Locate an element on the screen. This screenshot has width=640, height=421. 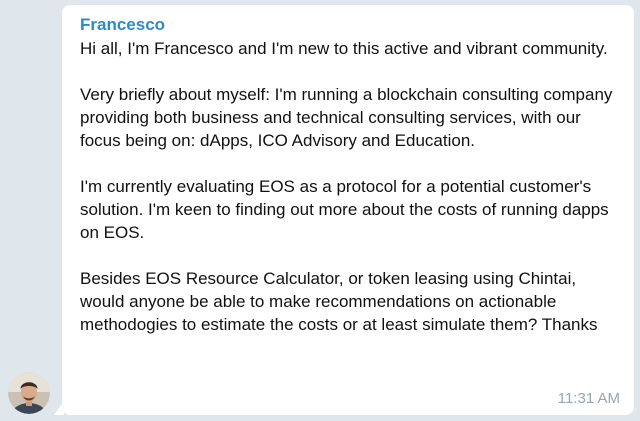
sender-avatar is located at coordinates (29, 393).